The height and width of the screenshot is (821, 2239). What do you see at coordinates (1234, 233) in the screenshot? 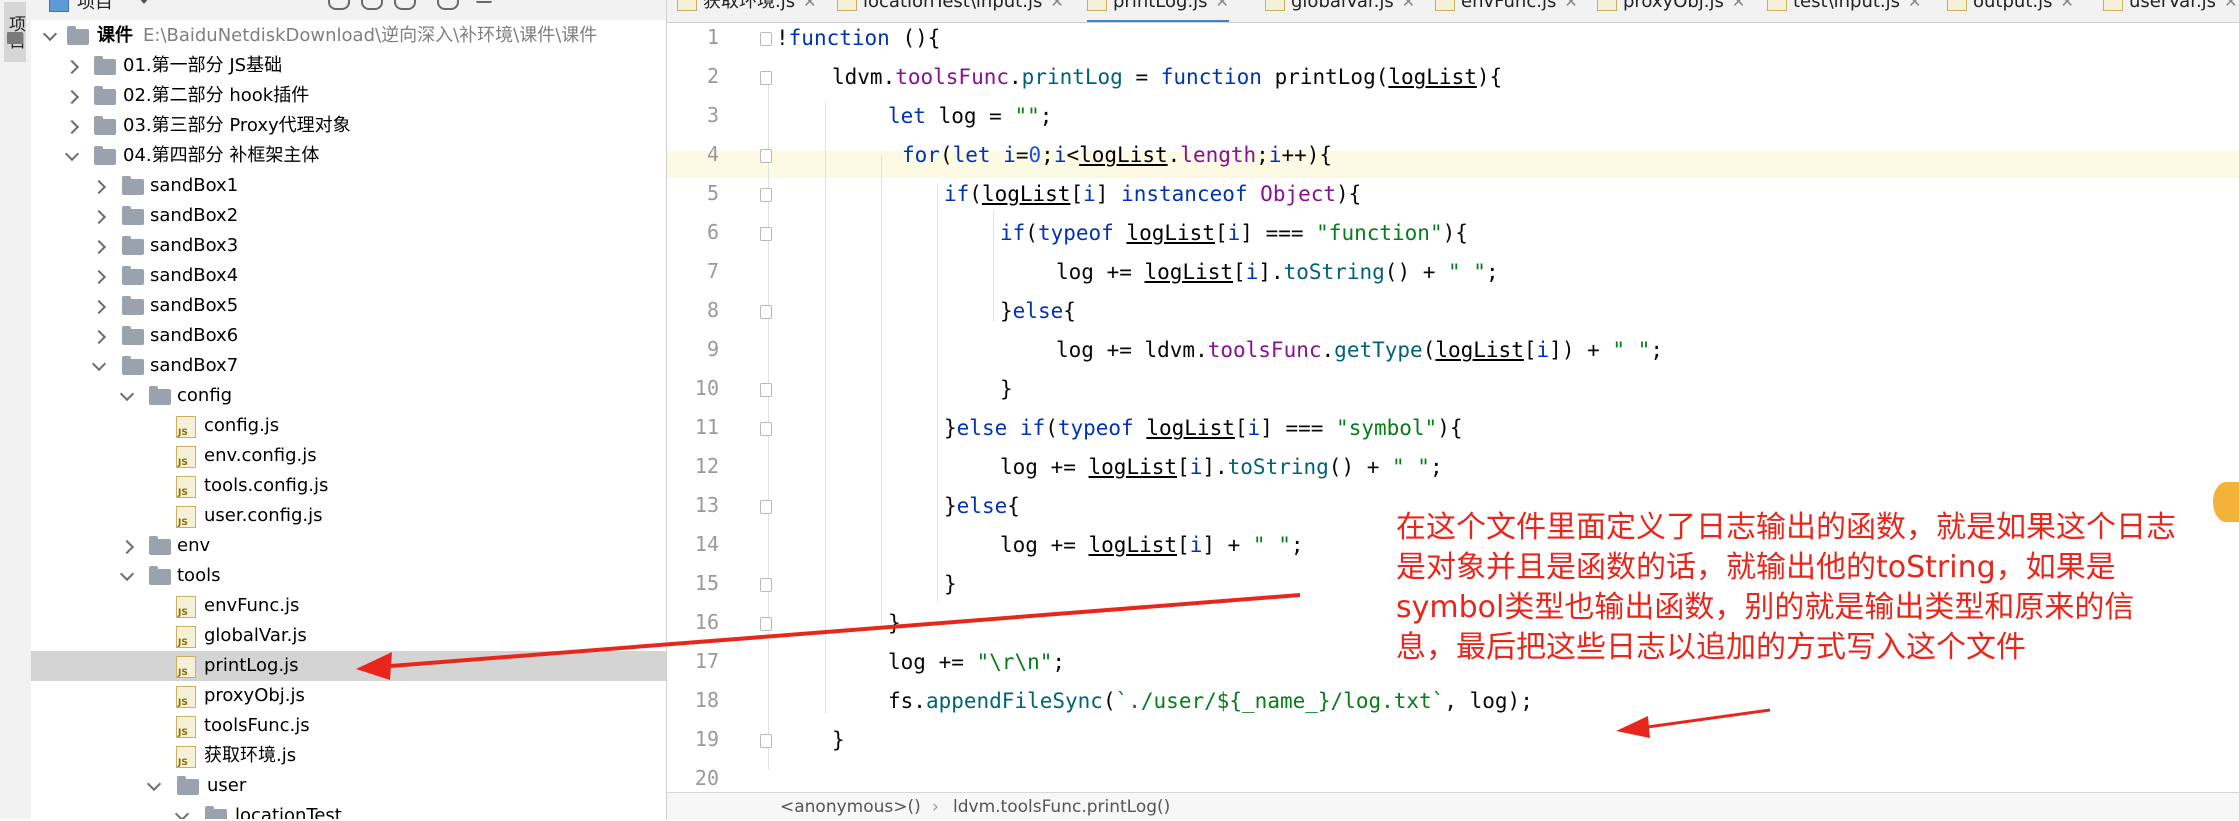
I see `code-line: if(typeof logList[i] === "function"){` at bounding box center [1234, 233].